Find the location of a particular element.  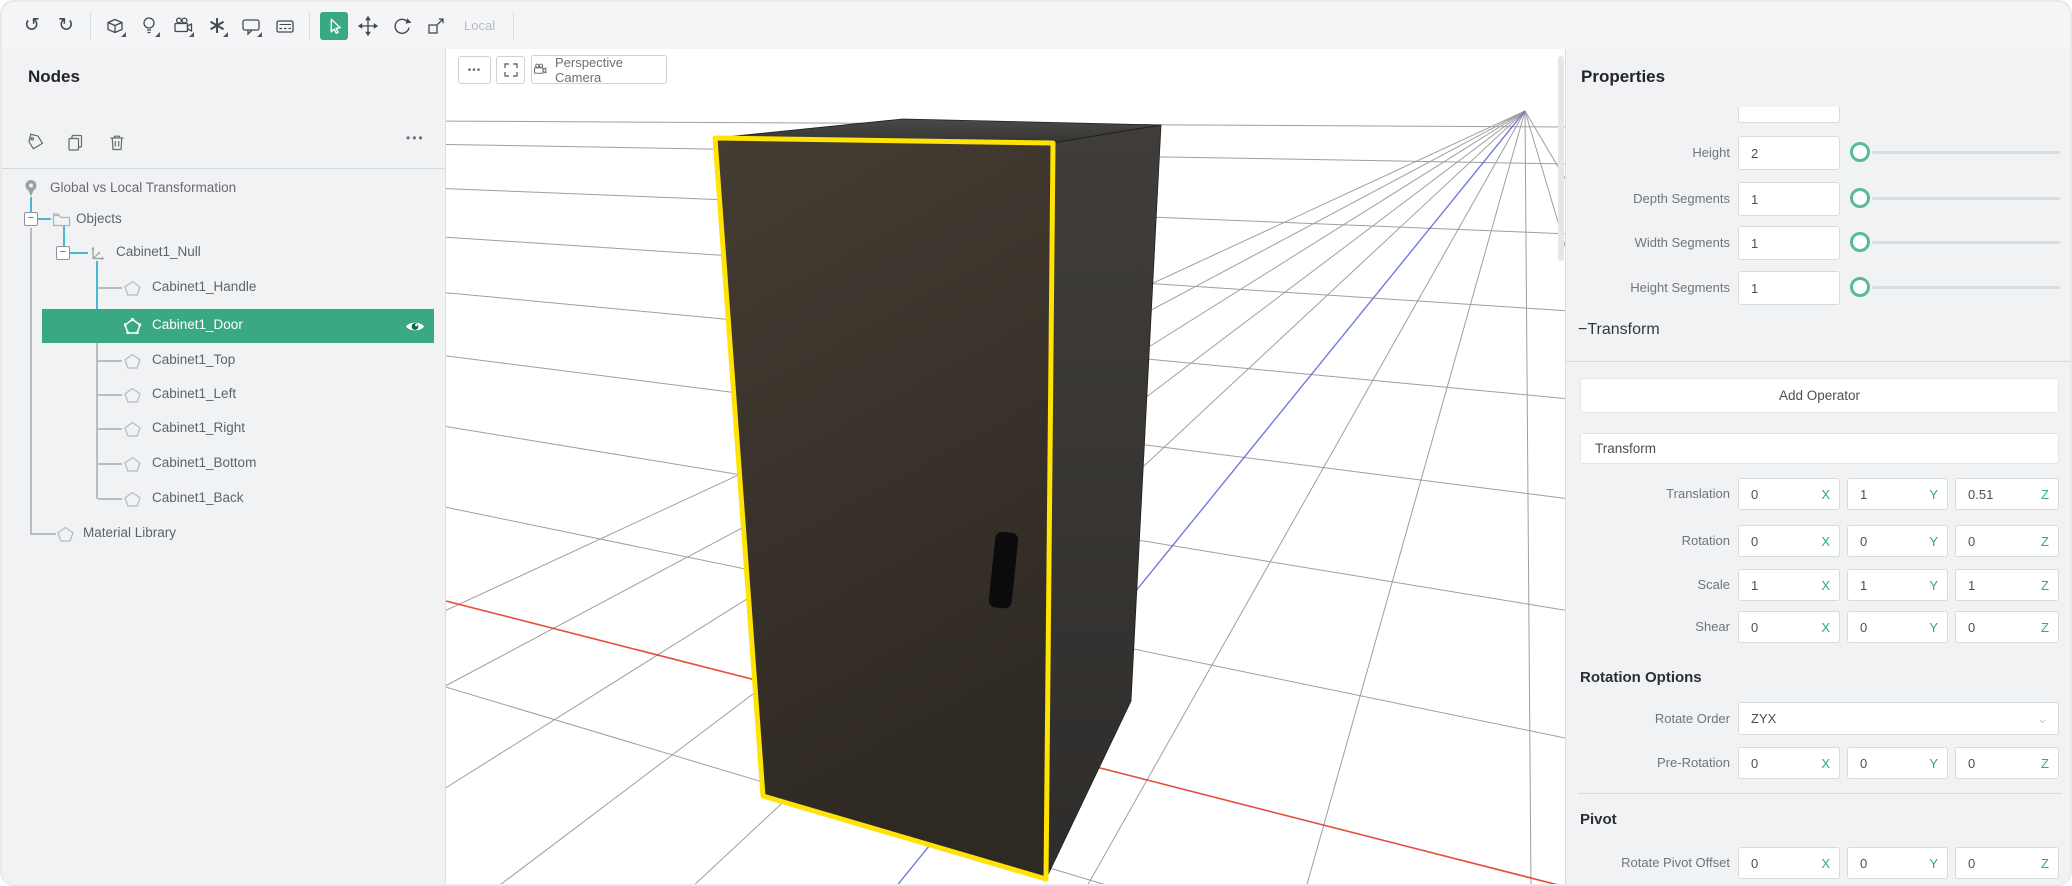

nodes-divider is located at coordinates (223, 168).